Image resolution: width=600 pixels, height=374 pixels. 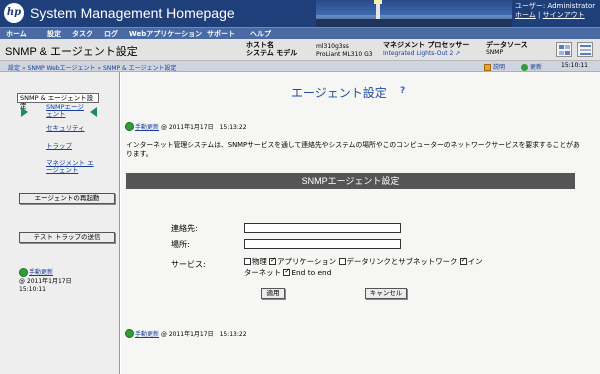 I want to click on menu-bar: ホーム 設定 タスク ログ Webアプリケーション サポート ヘルプ, so click(x=300, y=33).